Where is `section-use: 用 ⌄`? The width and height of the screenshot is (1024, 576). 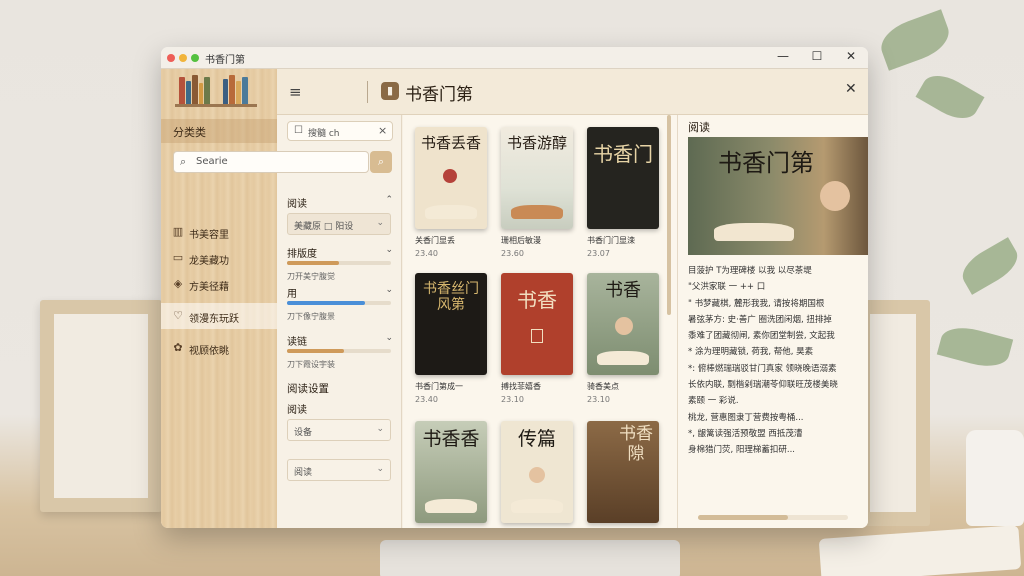
section-use: 用 ⌄ is located at coordinates (340, 292).